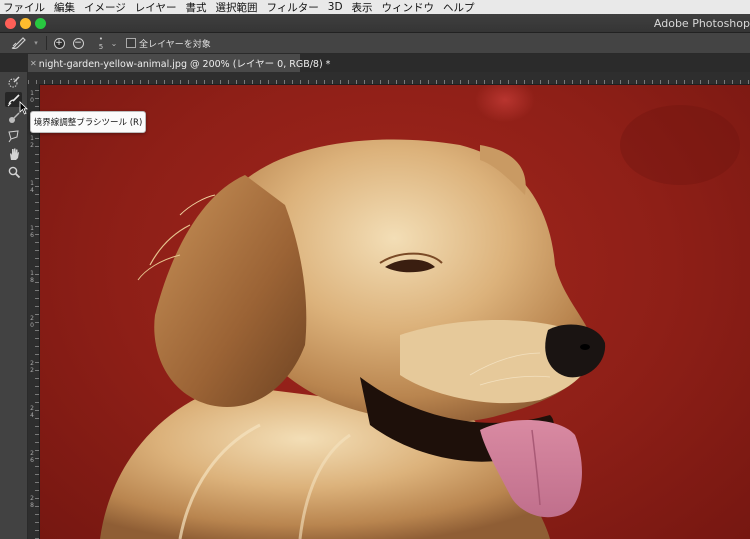 This screenshot has width=750, height=539. Describe the element at coordinates (36, 43) in the screenshot. I see `chevron-down-icon: ▾` at that location.